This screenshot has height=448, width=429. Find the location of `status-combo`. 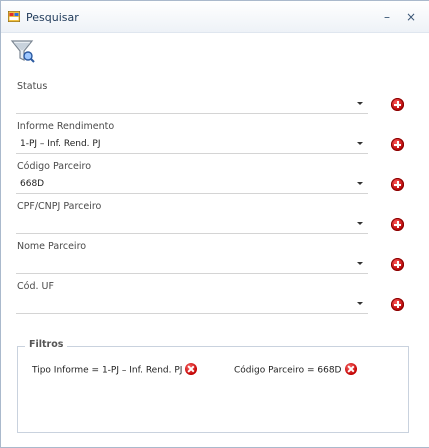

status-combo is located at coordinates (192, 105).